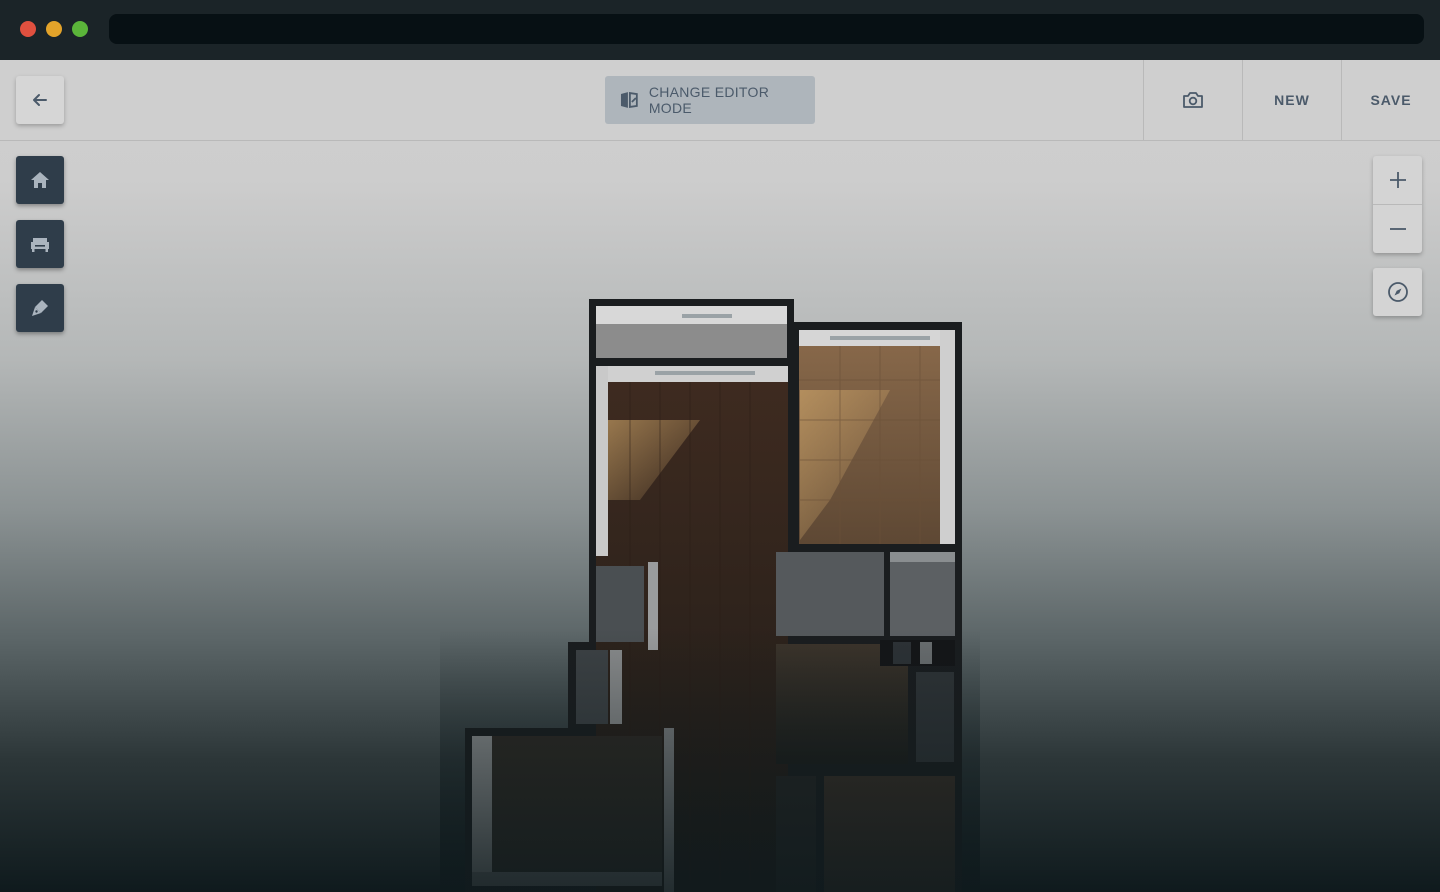  Describe the element at coordinates (54, 29) in the screenshot. I see `minimize-window-button` at that location.